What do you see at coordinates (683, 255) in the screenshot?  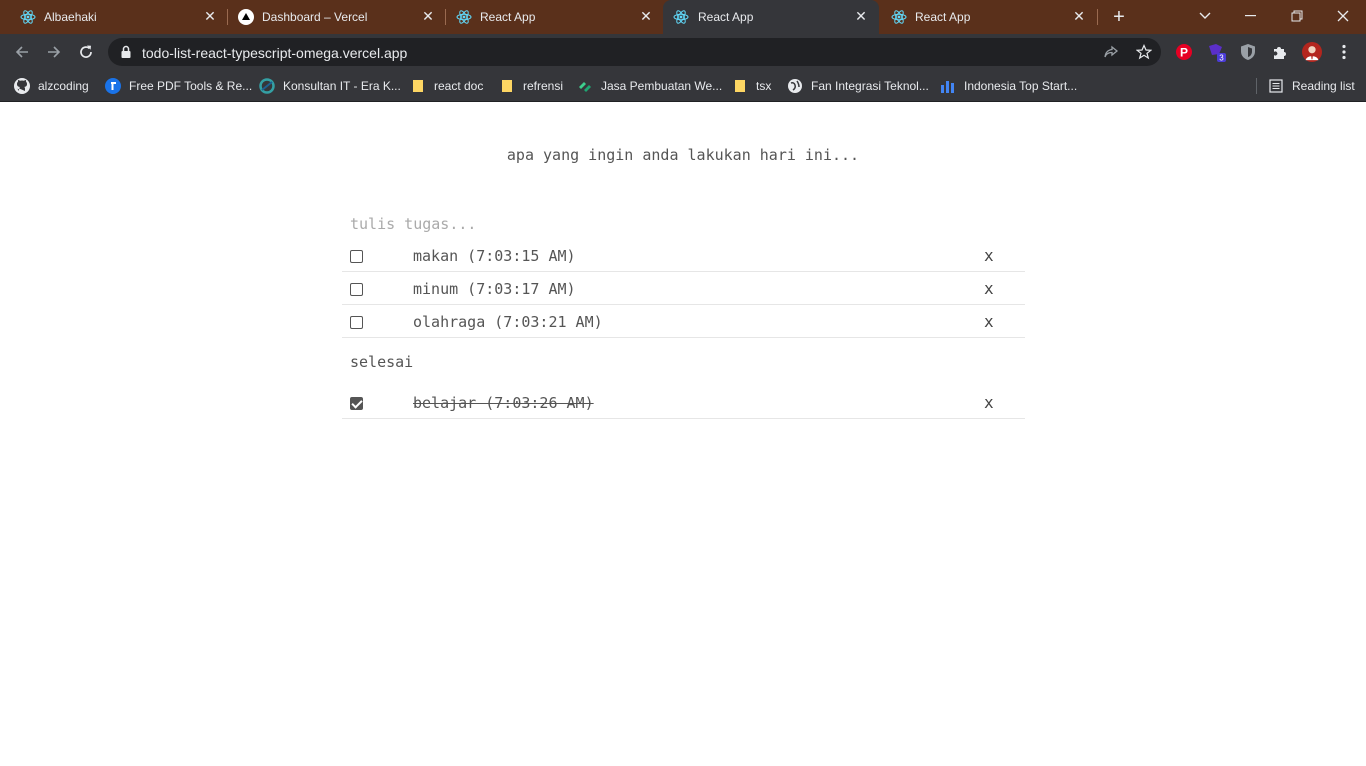 I see `todo-item: makan (7:03:15 AM) x` at bounding box center [683, 255].